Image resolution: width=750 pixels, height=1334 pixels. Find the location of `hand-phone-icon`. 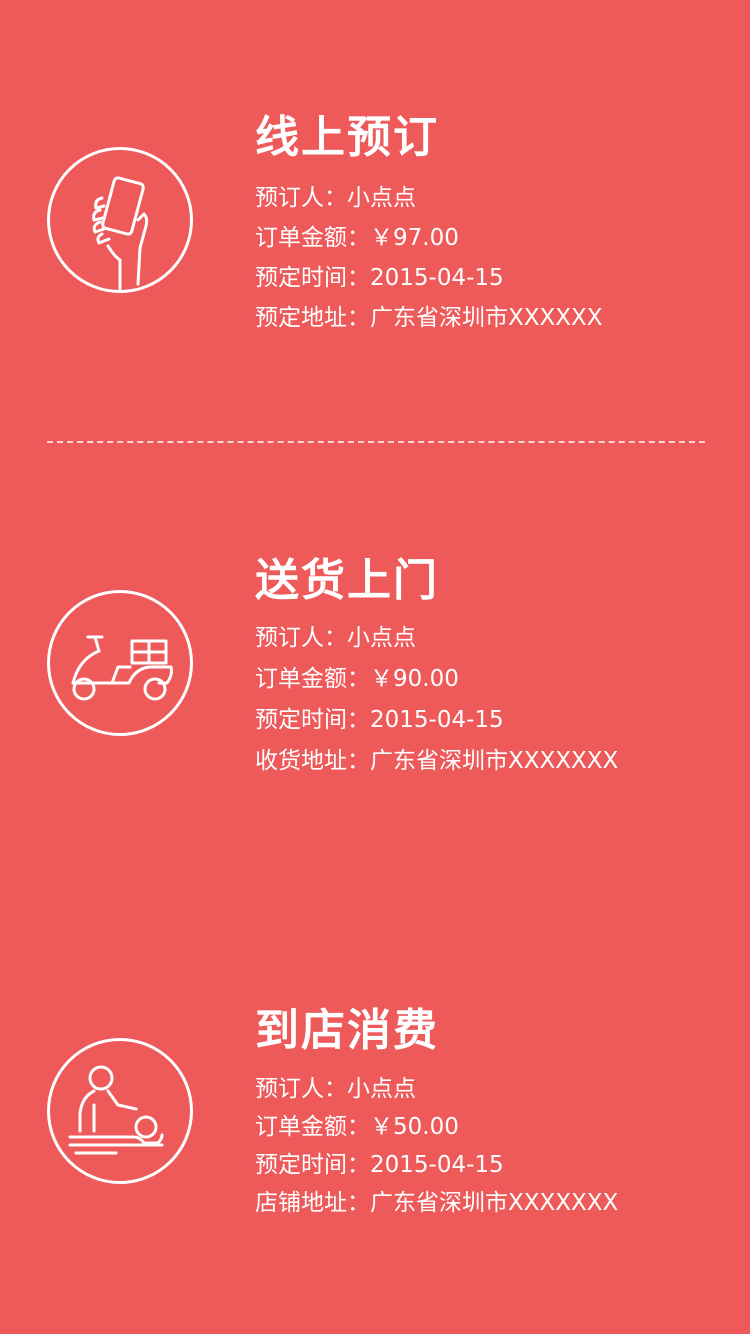

hand-phone-icon is located at coordinates (120, 220).